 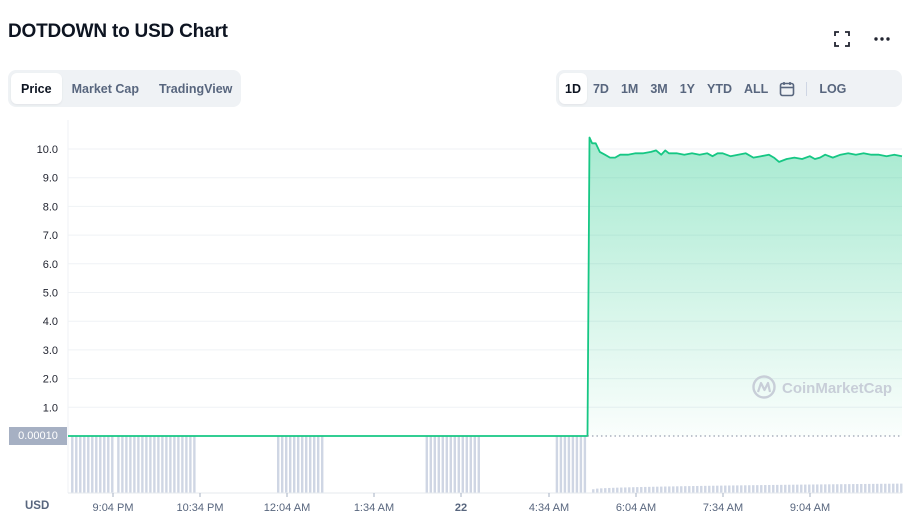 What do you see at coordinates (658, 88) in the screenshot?
I see `range-3m: 3M` at bounding box center [658, 88].